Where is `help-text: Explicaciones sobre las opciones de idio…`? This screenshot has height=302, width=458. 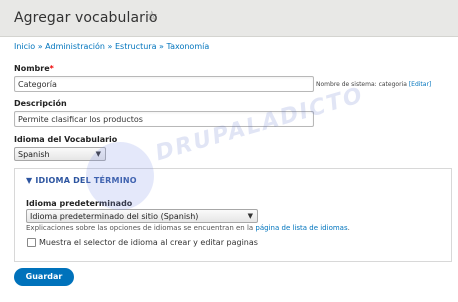
help-text: Explicaciones sobre las opciones de idio… is located at coordinates (140, 228).